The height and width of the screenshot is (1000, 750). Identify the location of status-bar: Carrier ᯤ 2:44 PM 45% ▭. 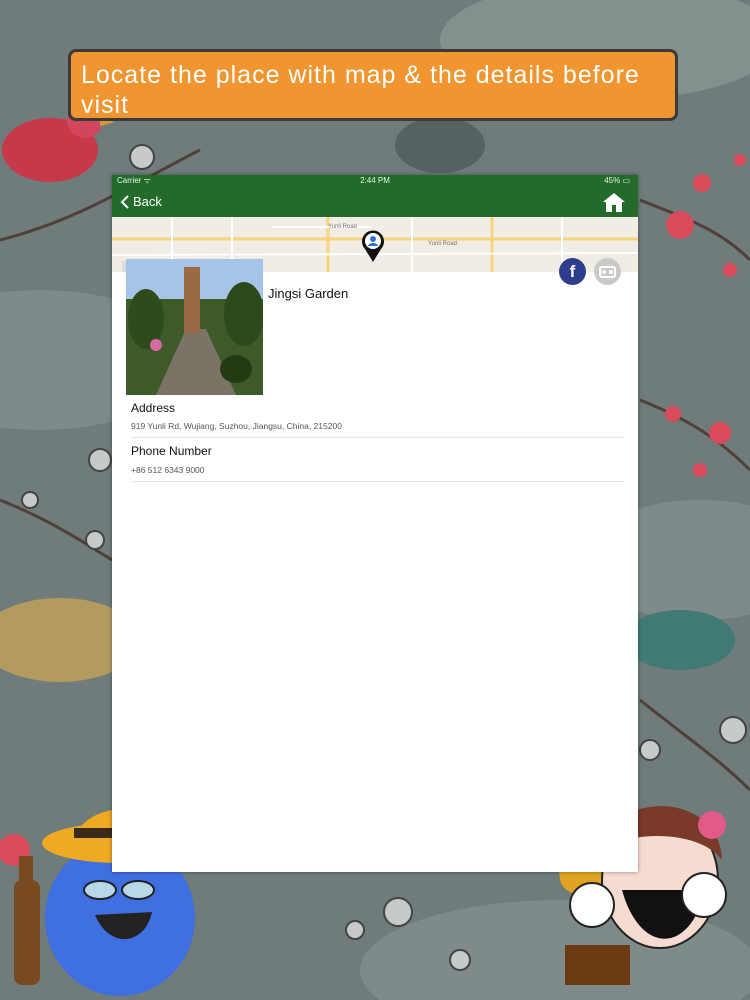
(375, 181).